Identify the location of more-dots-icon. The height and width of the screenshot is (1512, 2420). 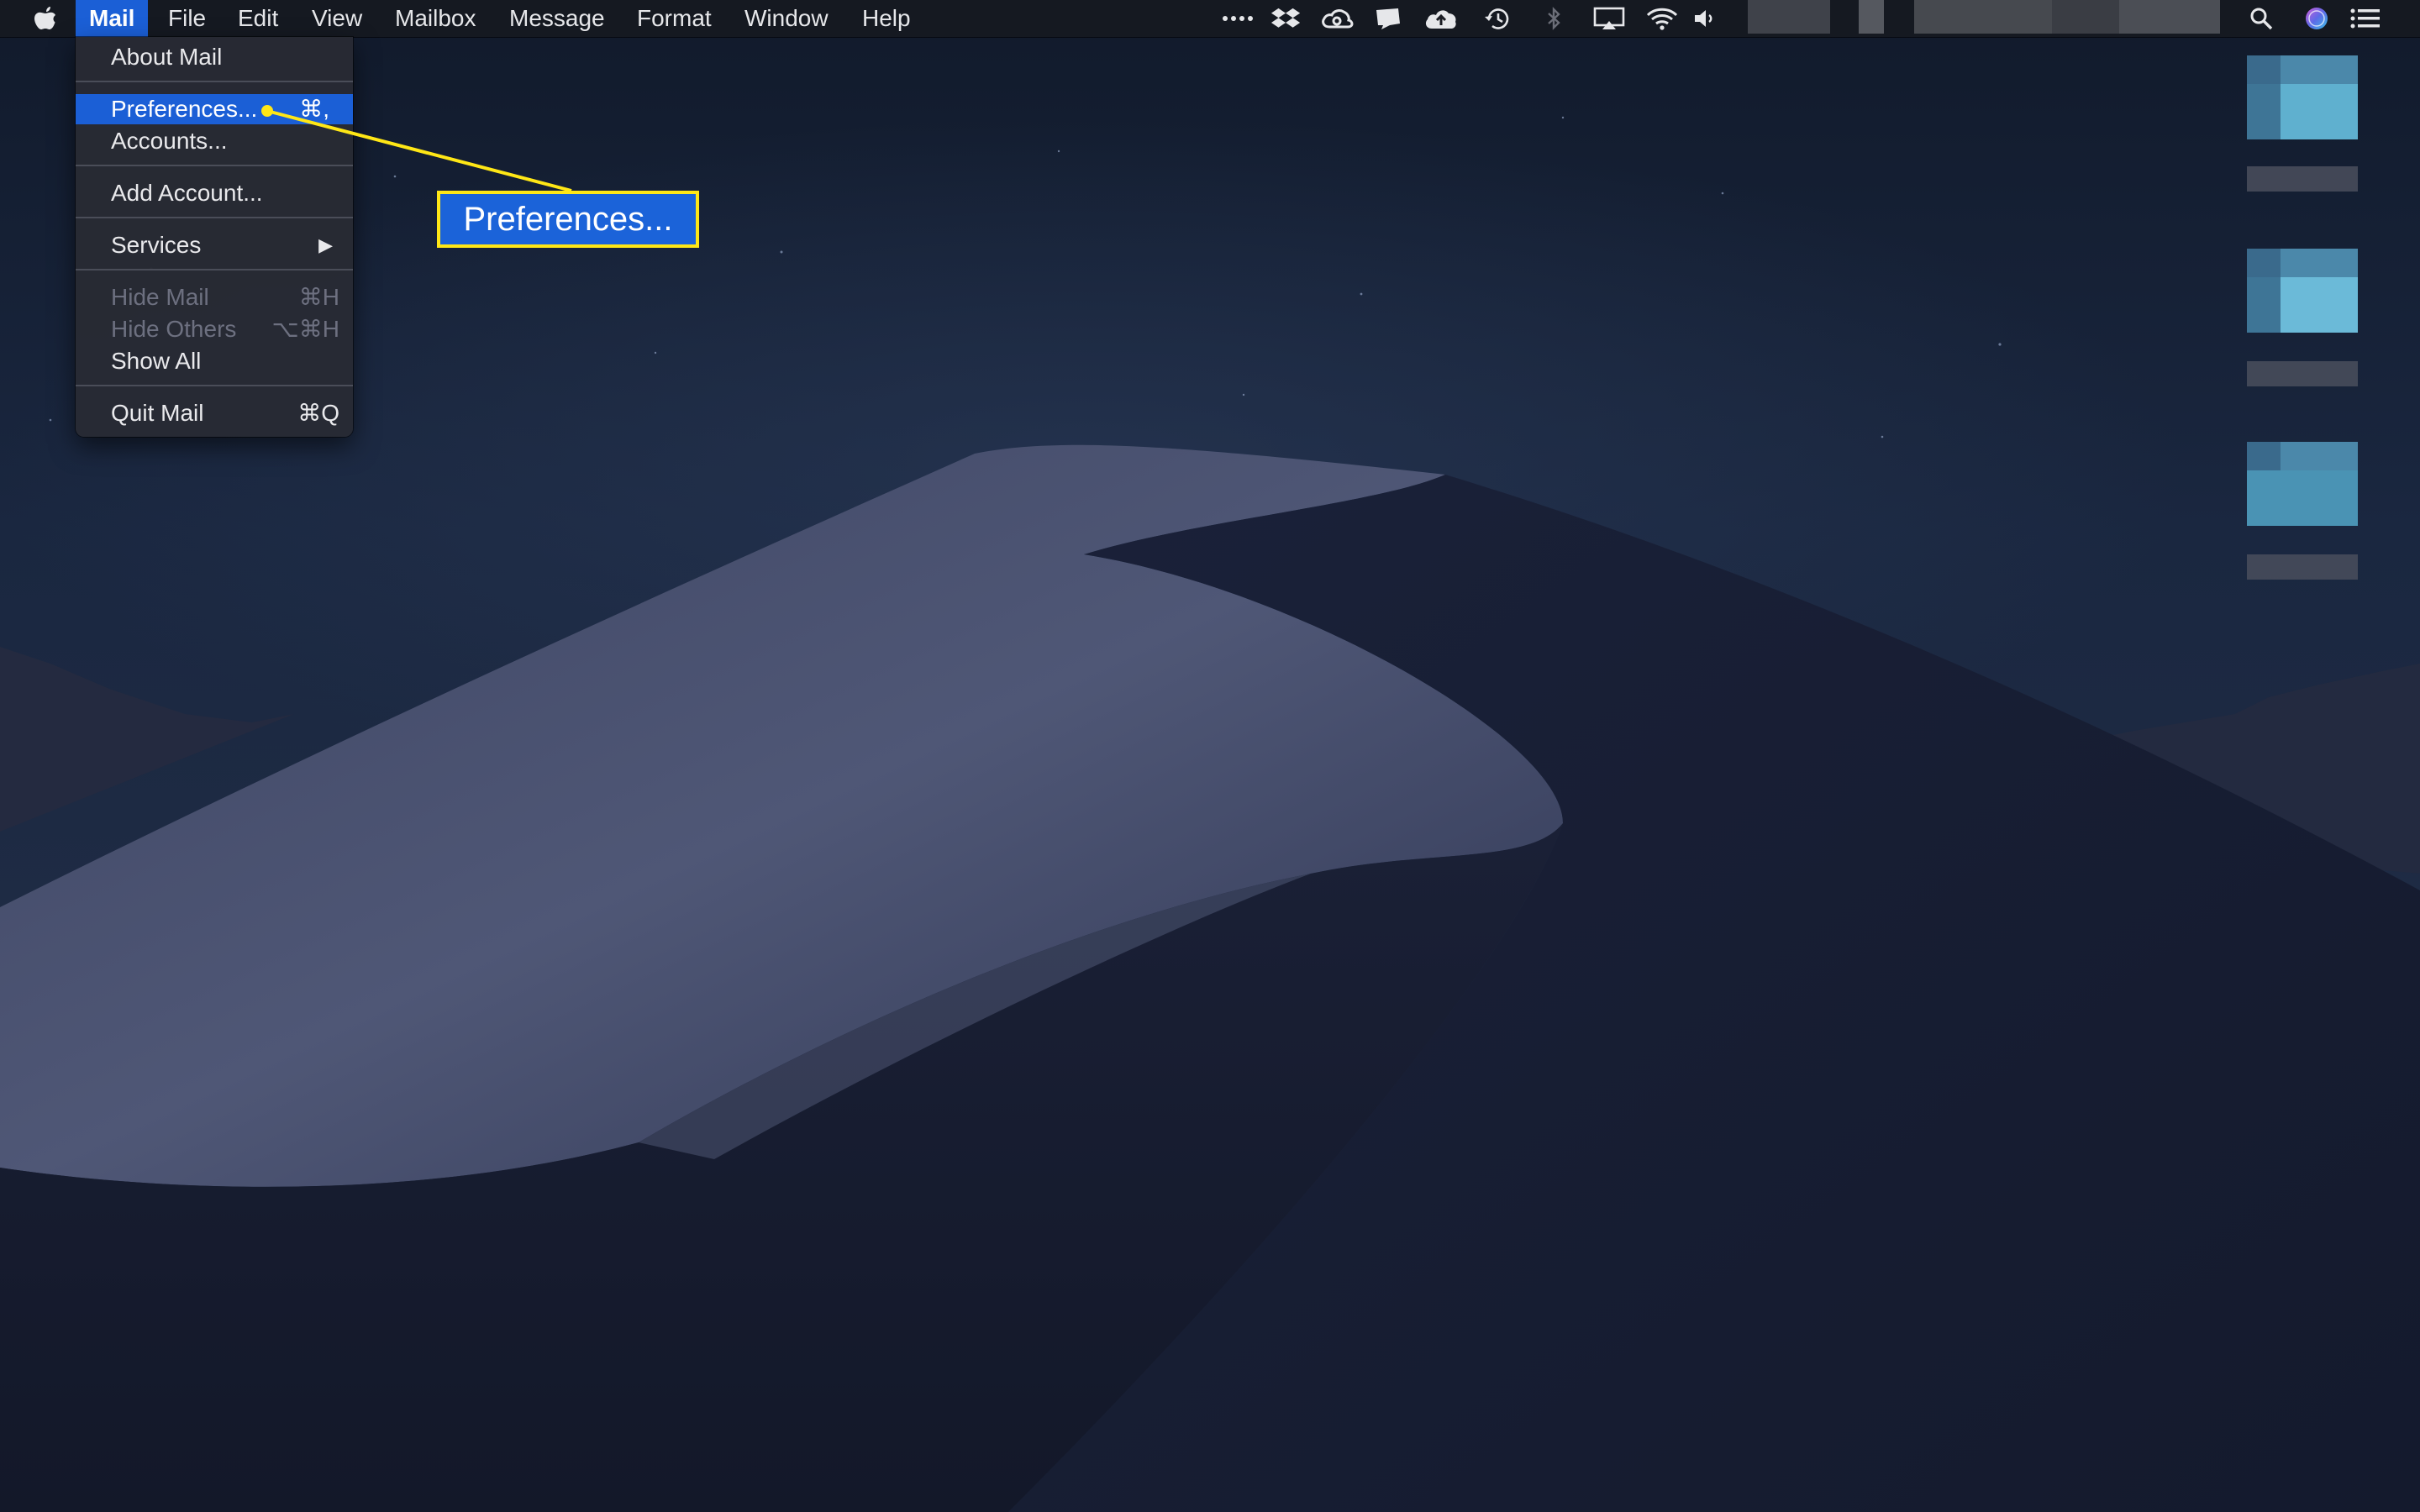
(1238, 18).